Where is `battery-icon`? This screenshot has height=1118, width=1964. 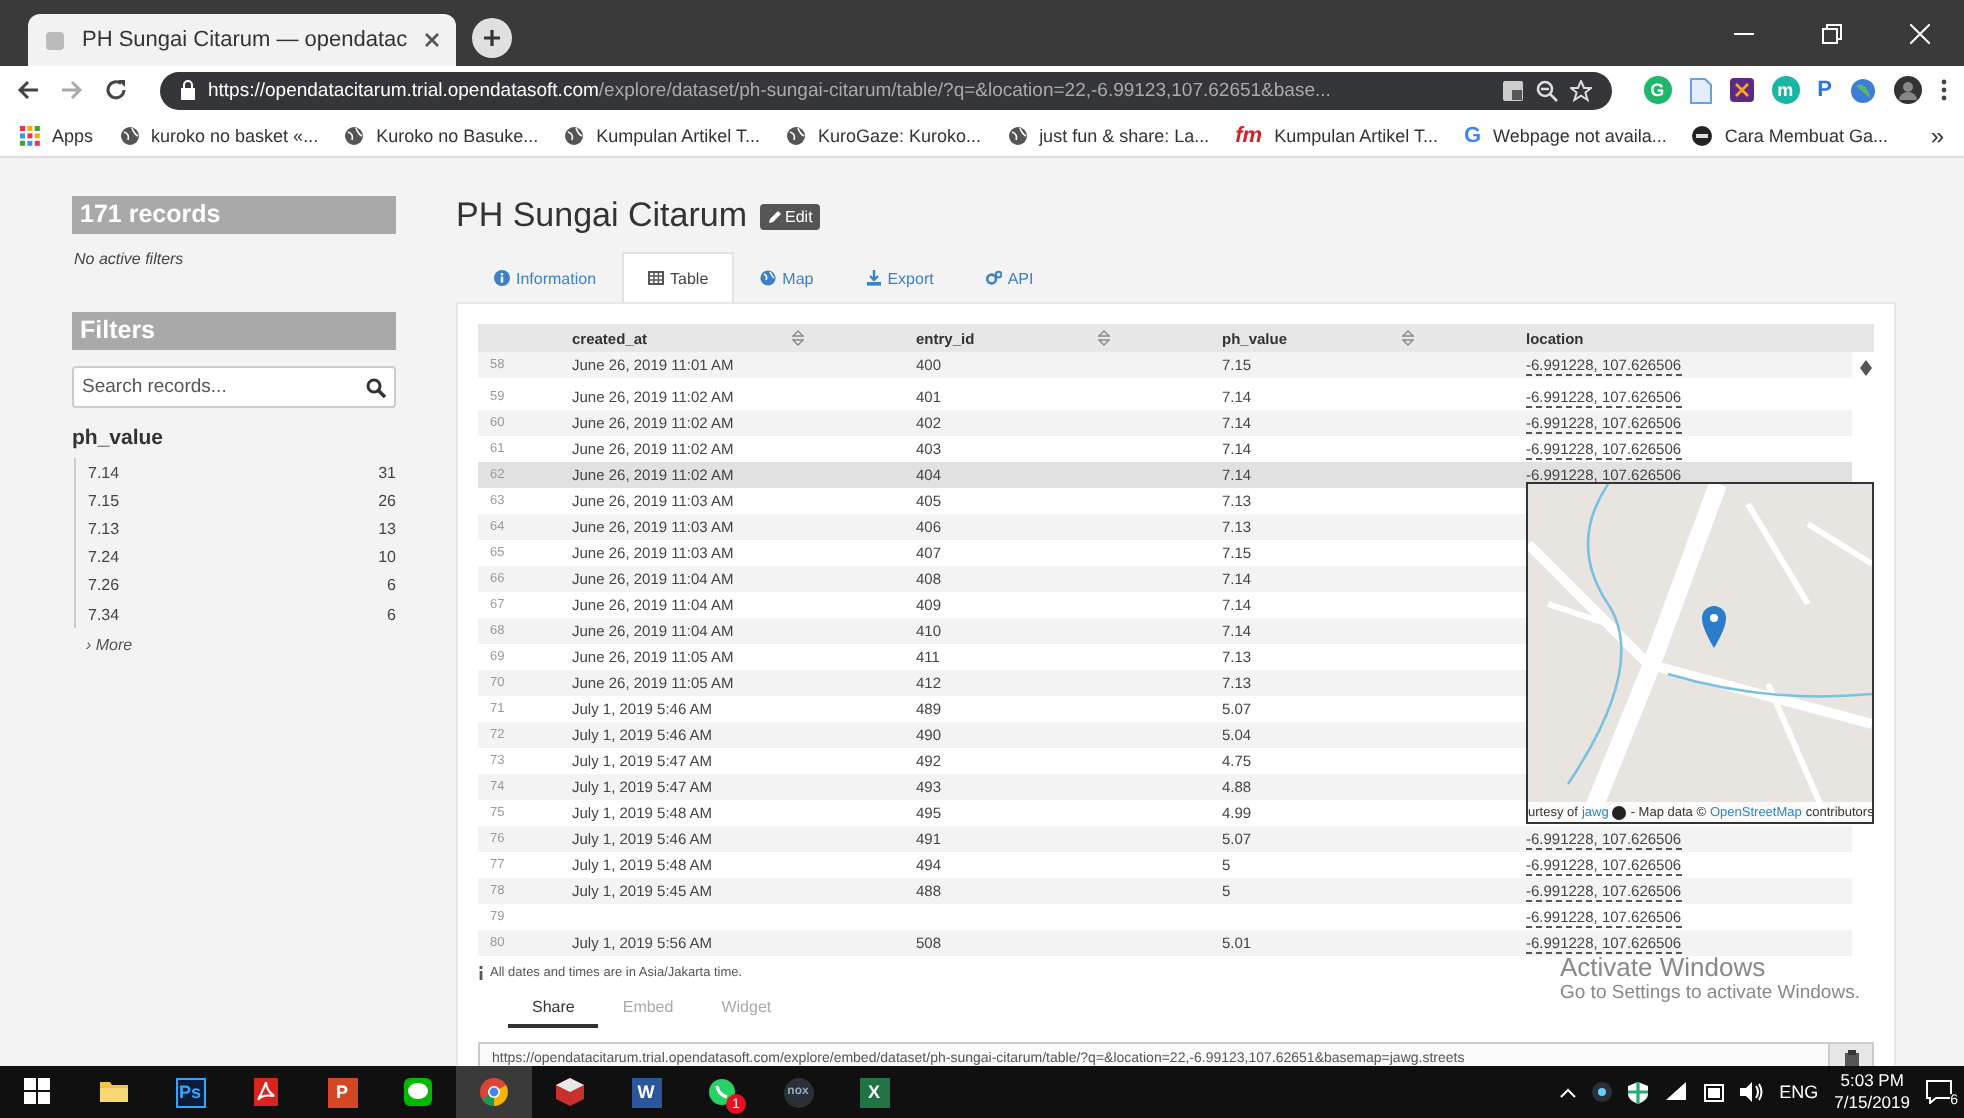
battery-icon is located at coordinates (1713, 1092).